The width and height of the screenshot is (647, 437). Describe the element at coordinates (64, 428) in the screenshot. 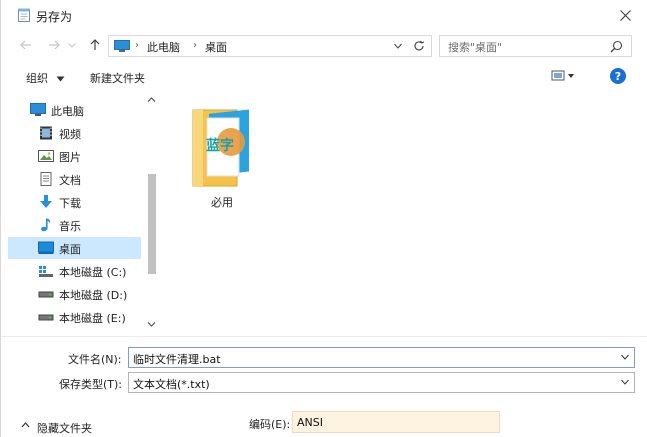

I see `hide-folders-button: 隐藏文件夹` at that location.